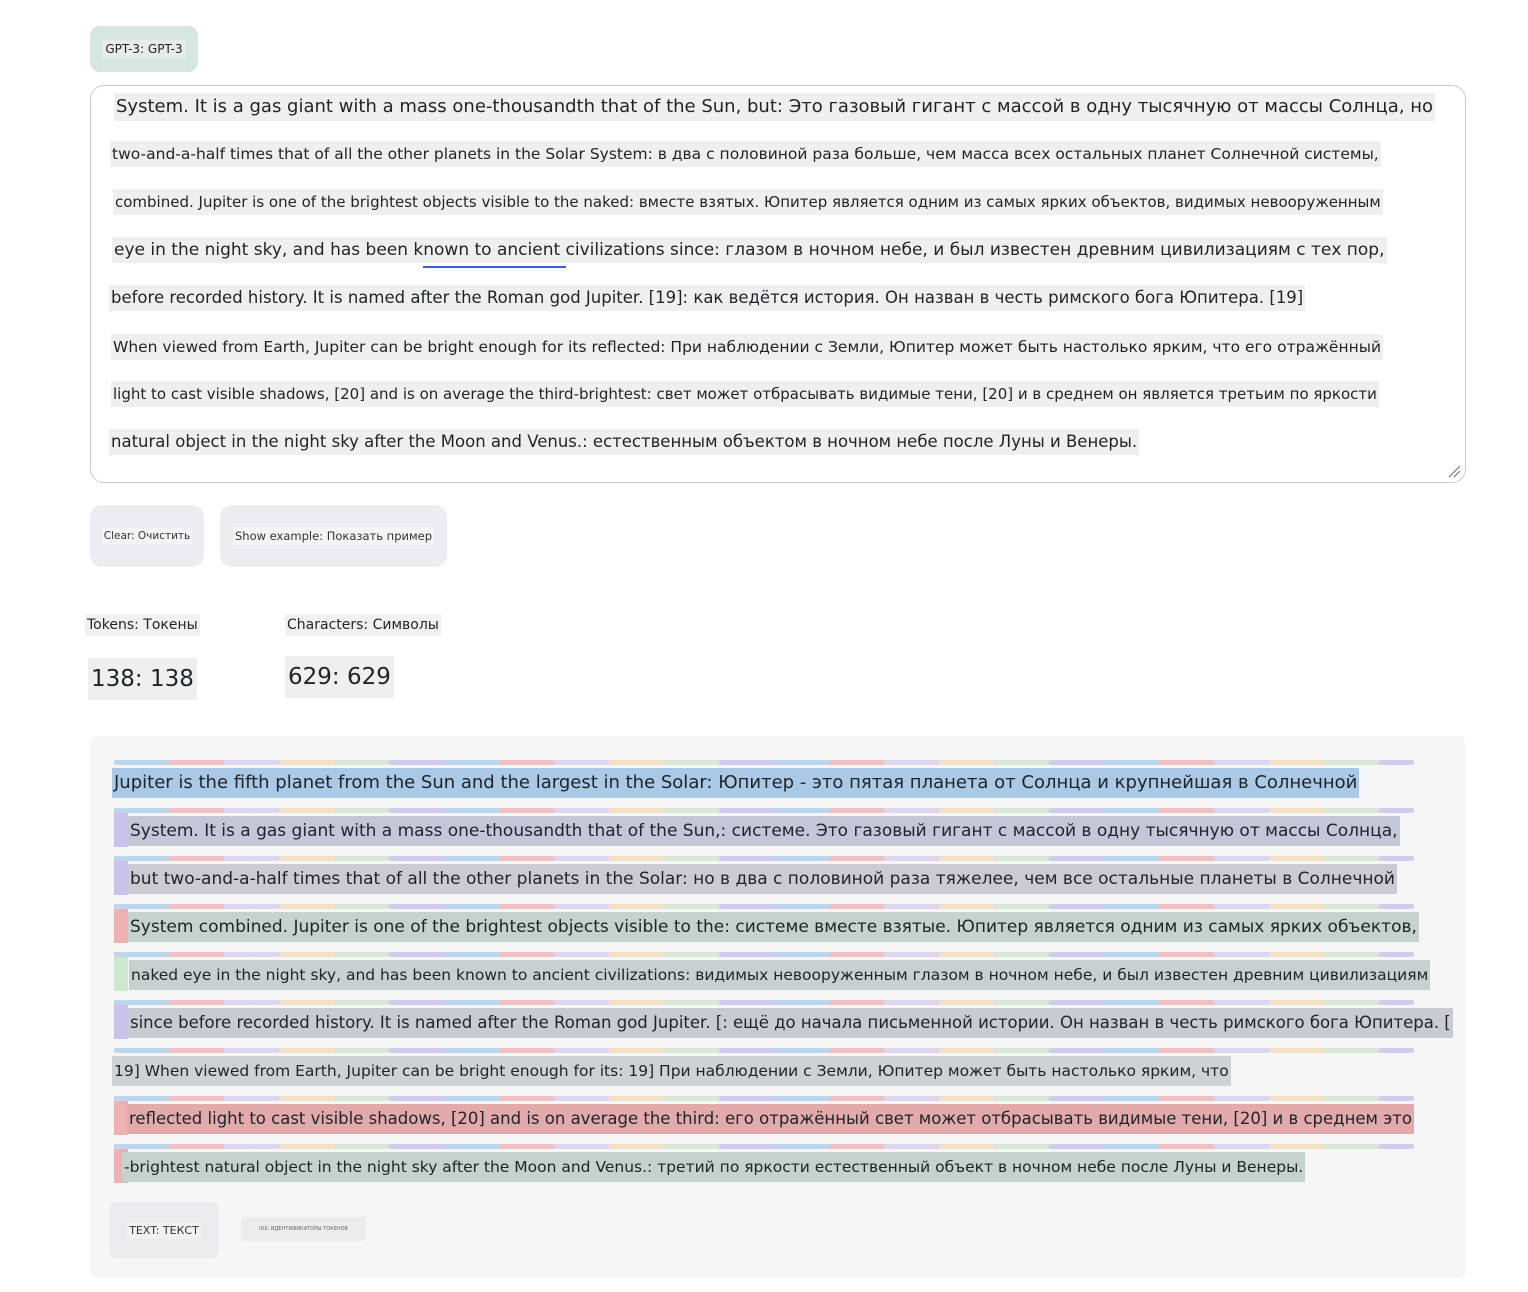  I want to click on show-example-button-label: Show example: Показать пример, so click(333, 536).